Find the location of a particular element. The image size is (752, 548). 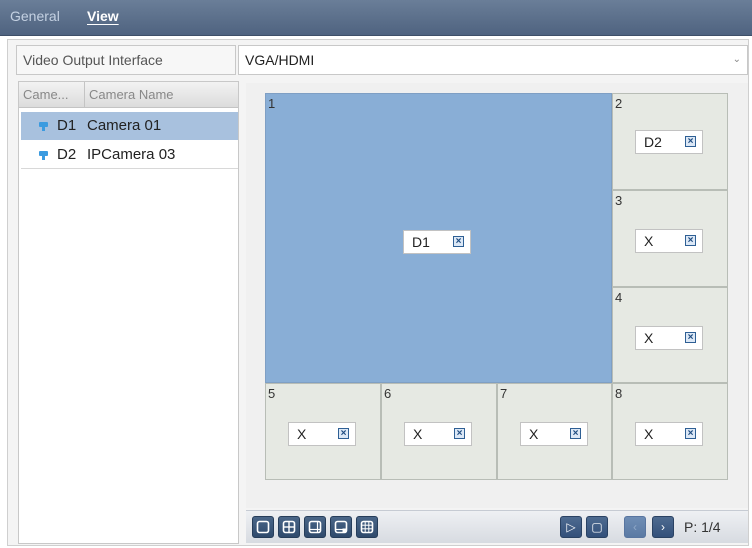

window-channel: D1 is located at coordinates (421, 242).